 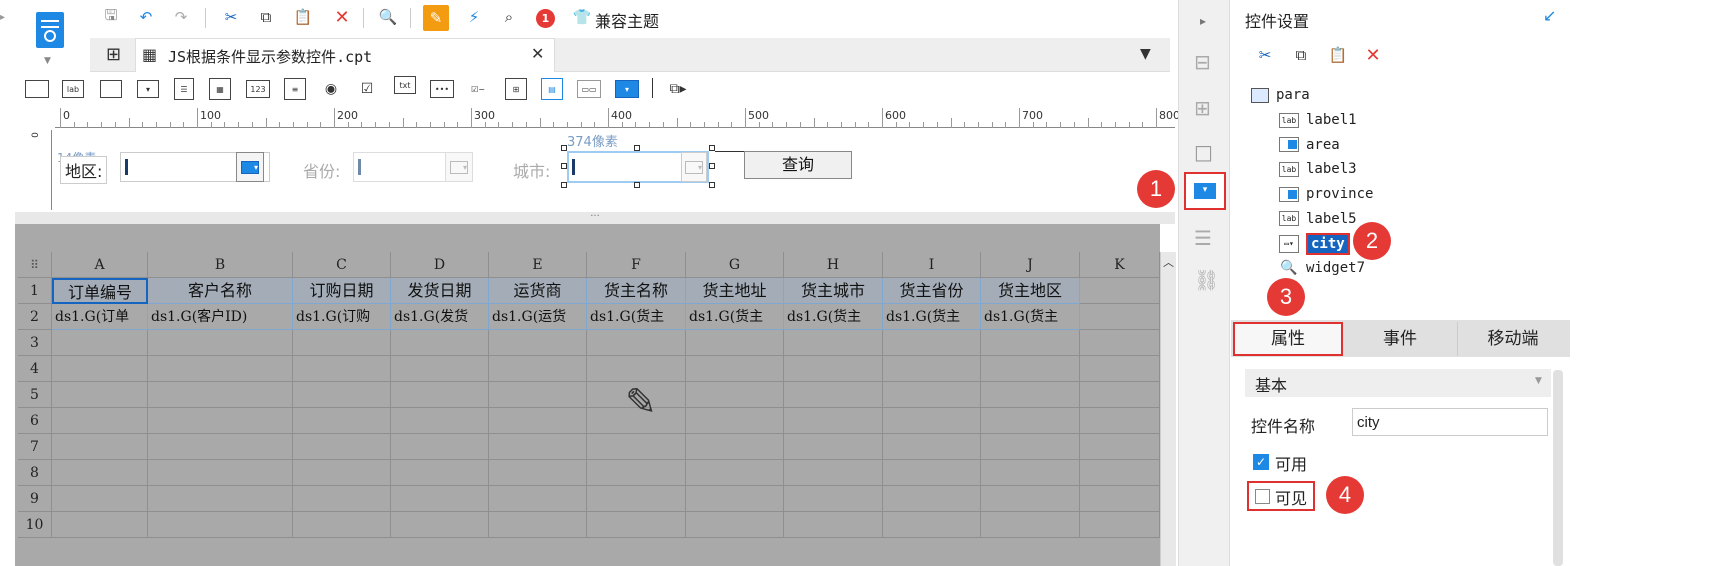 What do you see at coordinates (1120, 265) in the screenshot?
I see `column-header: K` at bounding box center [1120, 265].